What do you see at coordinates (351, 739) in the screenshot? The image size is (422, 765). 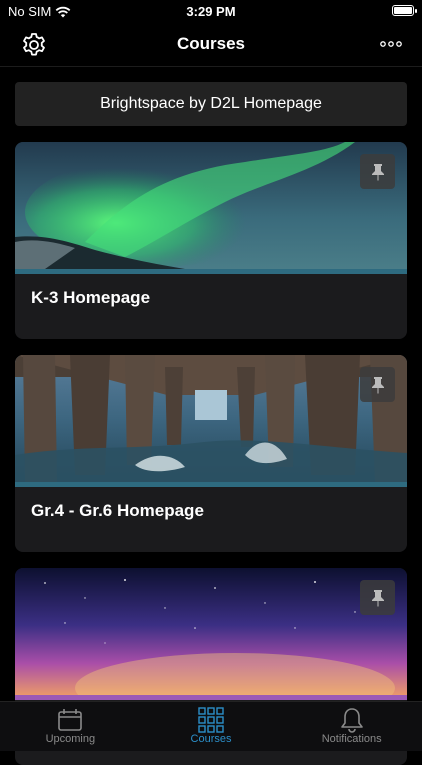 I see `tab-label: Notifications` at bounding box center [351, 739].